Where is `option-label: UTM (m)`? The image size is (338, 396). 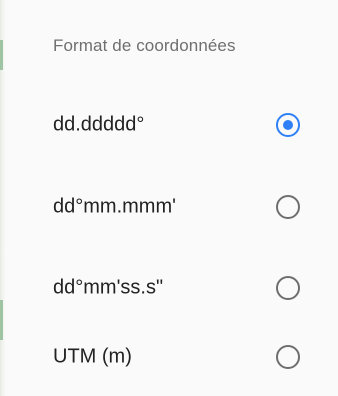
option-label: UTM (m) is located at coordinates (92, 356).